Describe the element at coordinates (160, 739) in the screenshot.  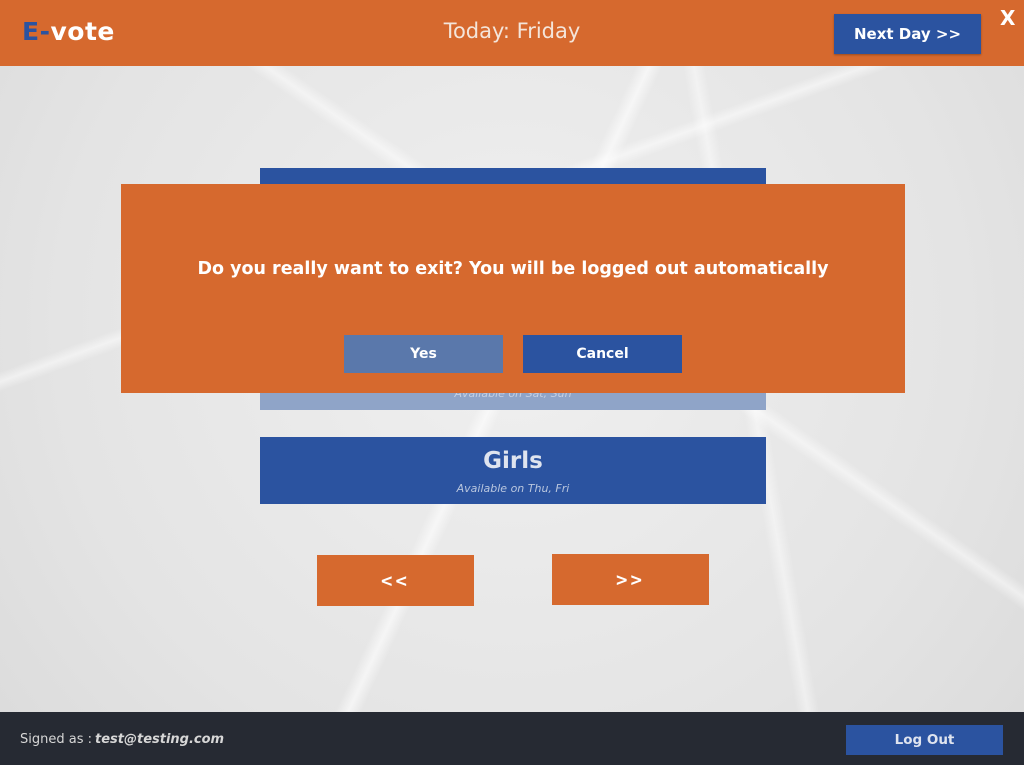
I see `user-email: test@testing.com` at that location.